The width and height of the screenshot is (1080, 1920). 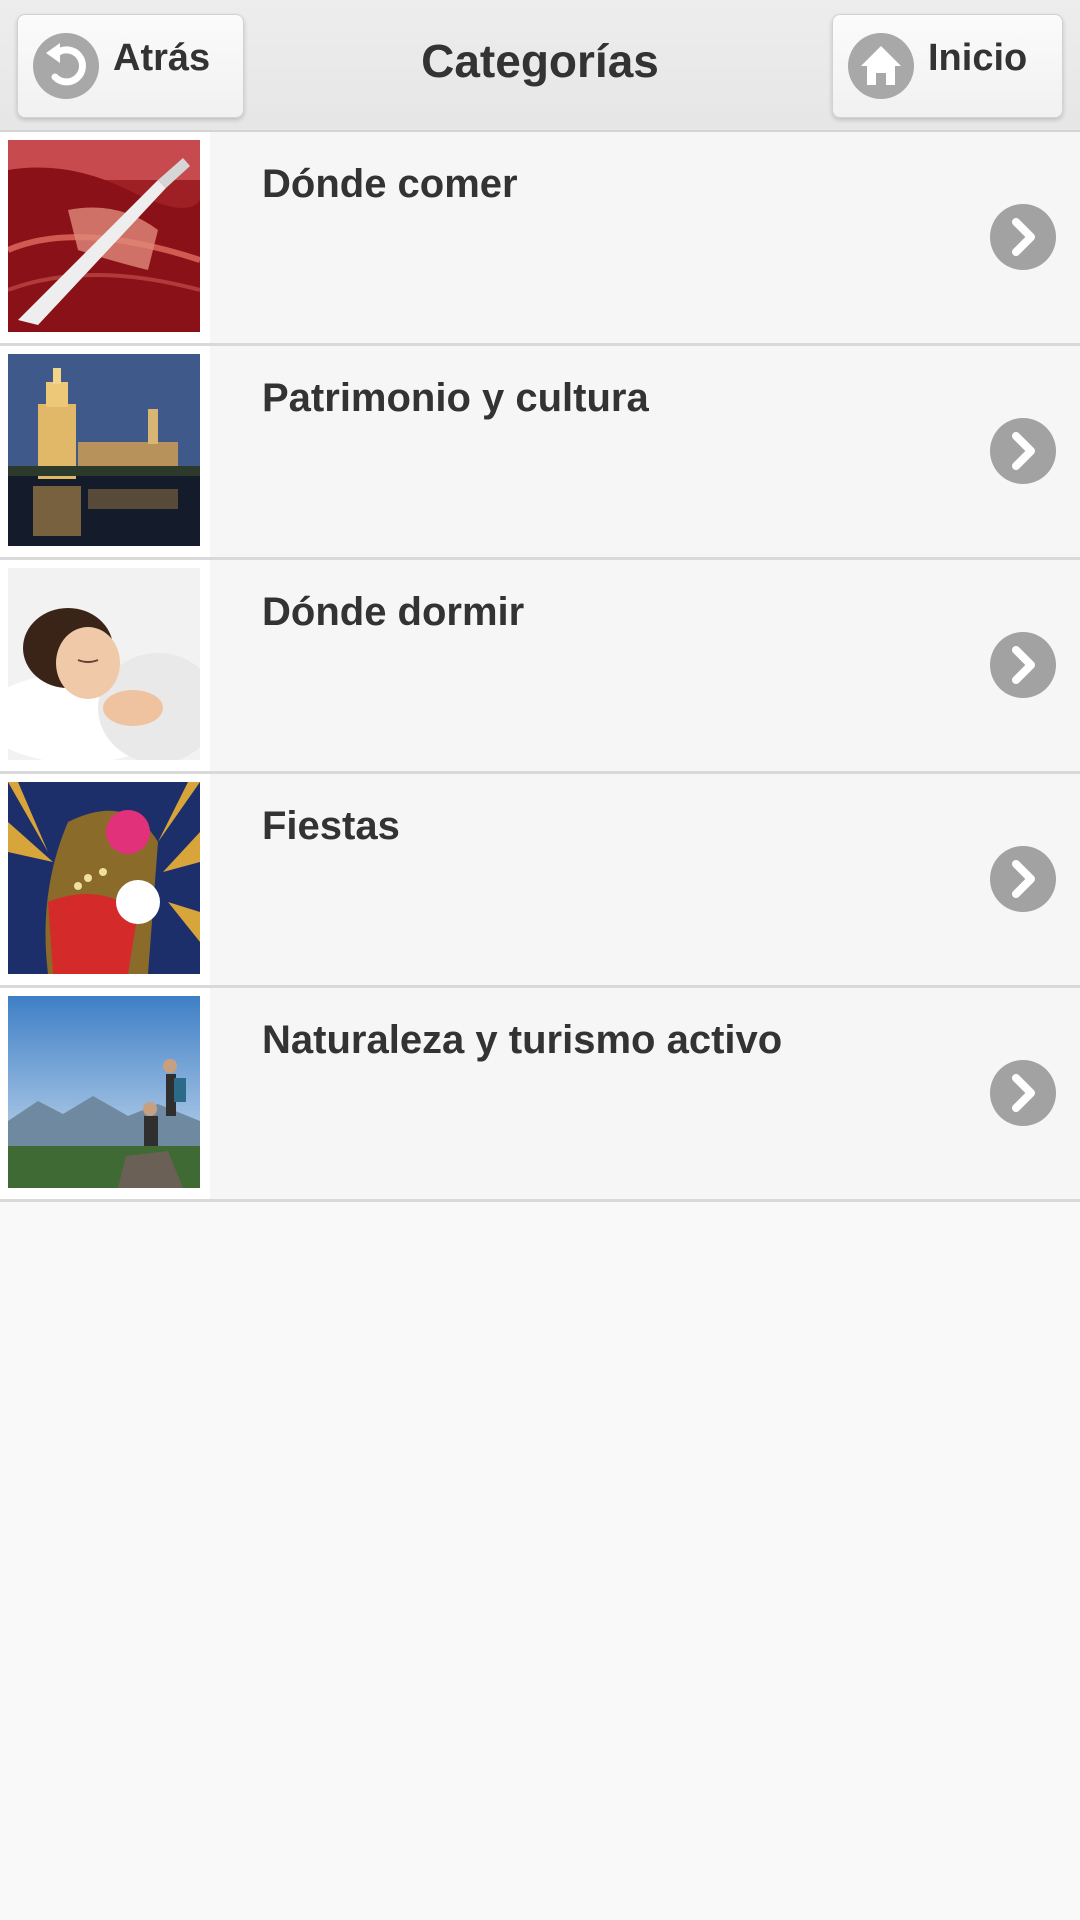 I want to click on sleeping-woman-thumbnail, so click(x=104, y=664).